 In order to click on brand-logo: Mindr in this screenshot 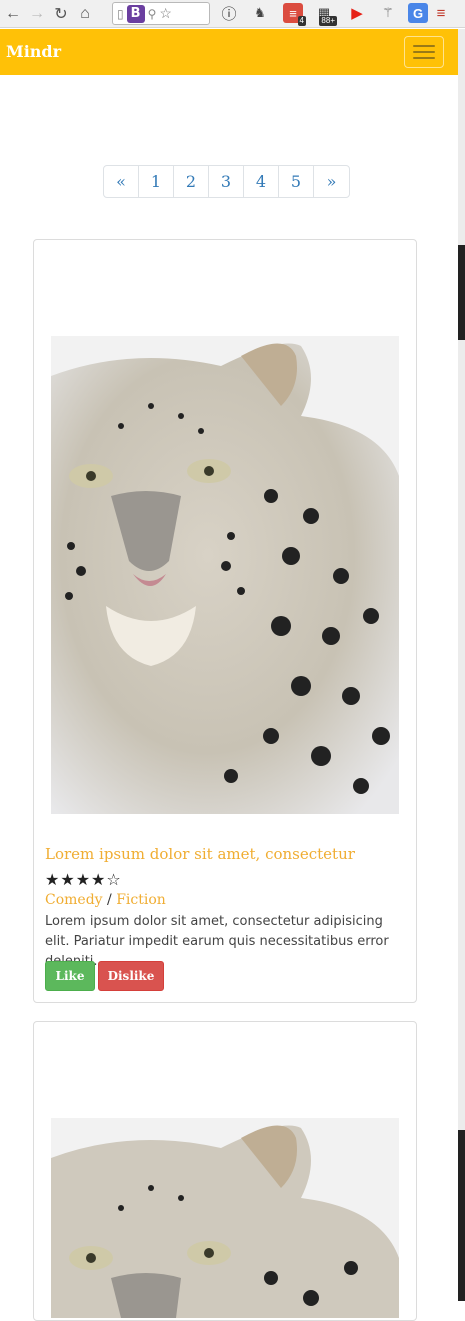, I will do `click(33, 51)`.